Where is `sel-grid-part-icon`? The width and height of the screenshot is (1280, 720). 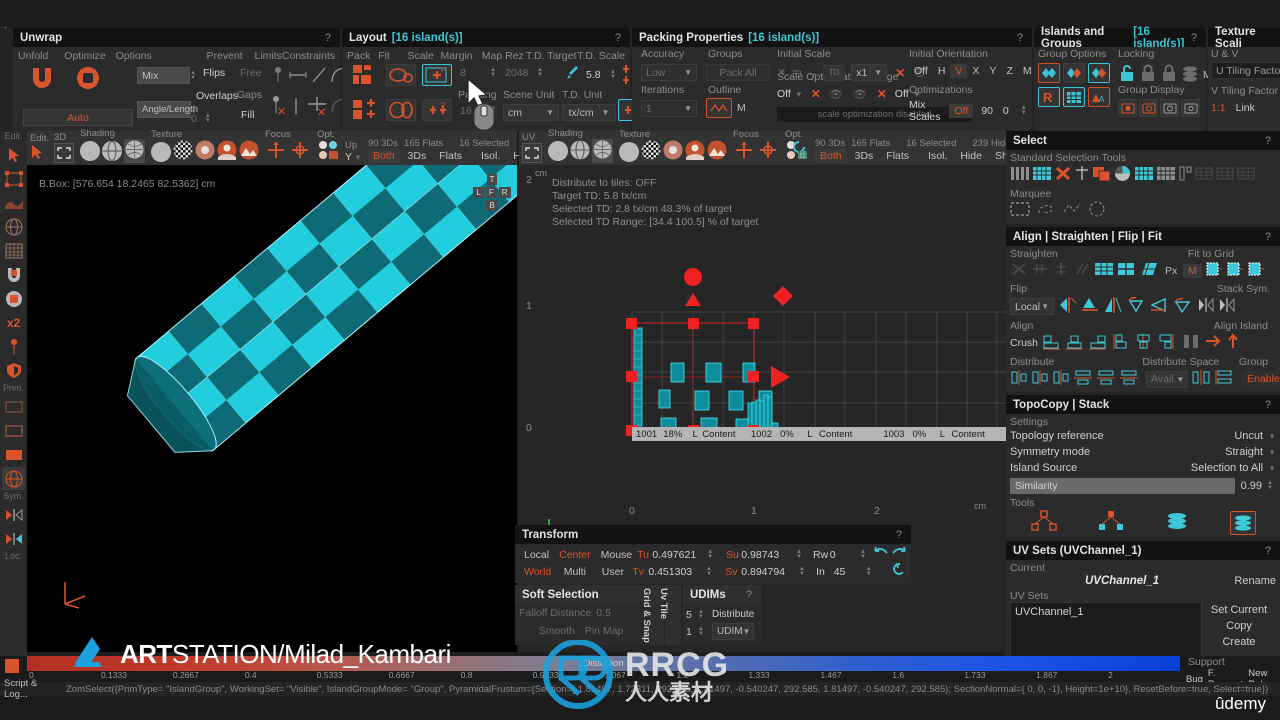 sel-grid-part-icon is located at coordinates (1144, 175).